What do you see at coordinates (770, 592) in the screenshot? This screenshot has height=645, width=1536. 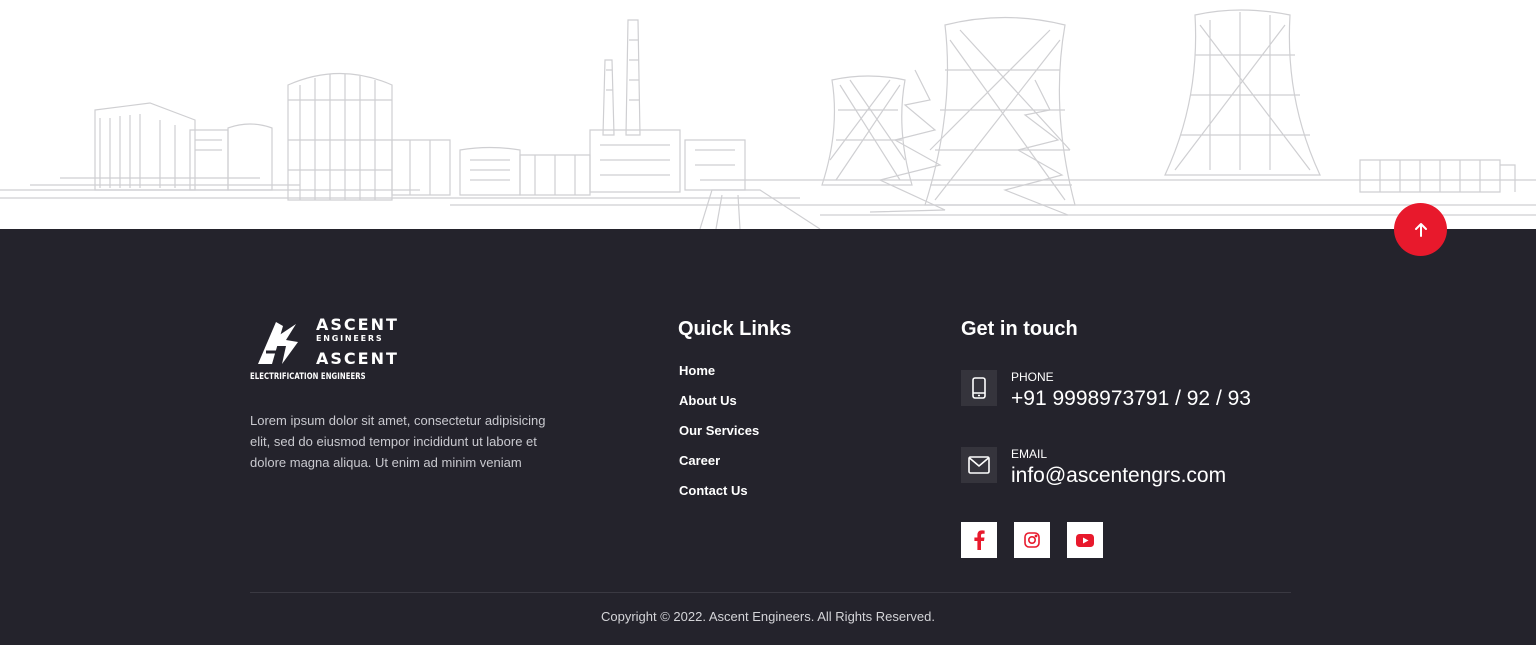 I see `footer-divider` at bounding box center [770, 592].